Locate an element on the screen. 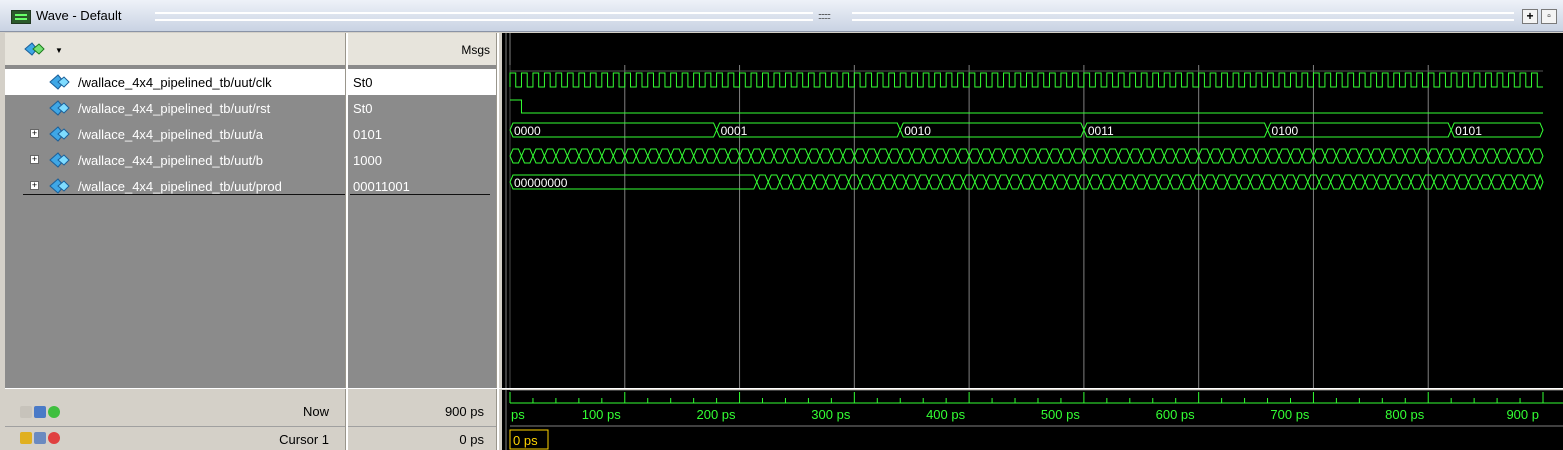 Image resolution: width=1563 pixels, height=450 pixels. b-waveform is located at coordinates (1026, 156).